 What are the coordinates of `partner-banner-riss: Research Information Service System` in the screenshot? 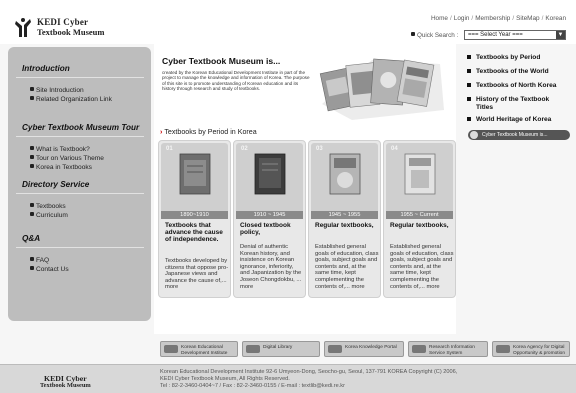 It's located at (448, 349).